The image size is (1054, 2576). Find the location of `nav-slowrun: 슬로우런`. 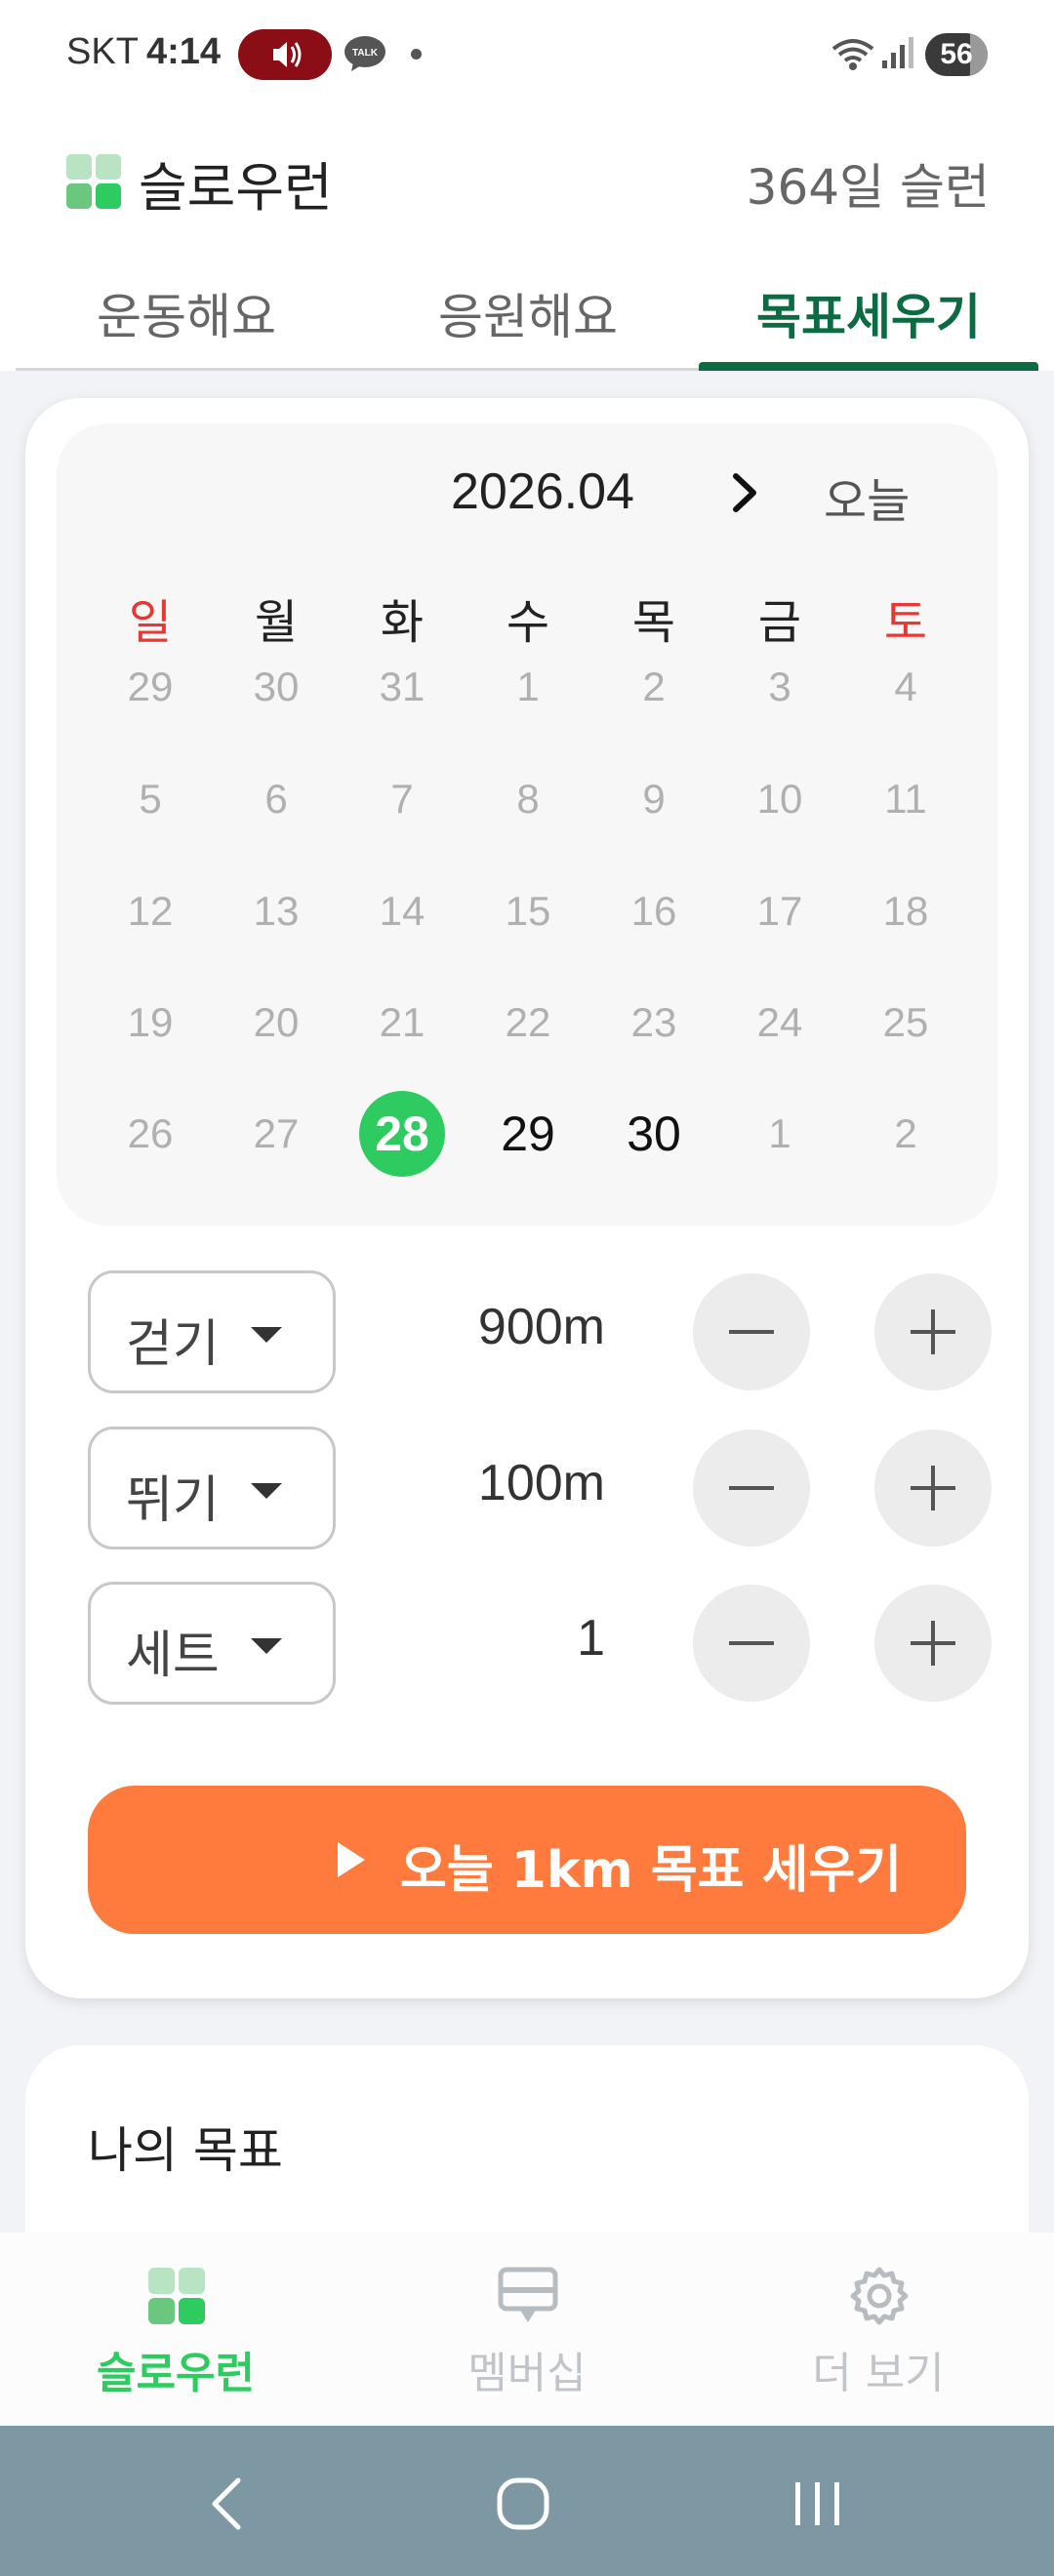

nav-slowrun: 슬로우런 is located at coordinates (175, 2329).